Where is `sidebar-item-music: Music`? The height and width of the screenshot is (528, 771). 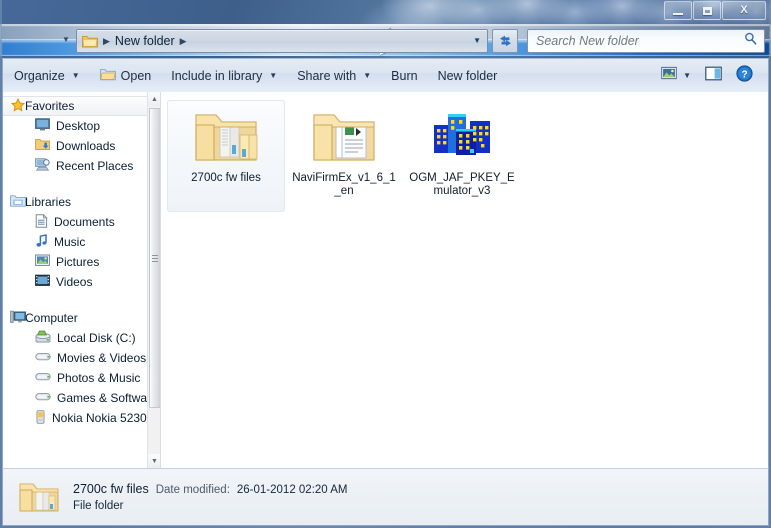 sidebar-item-music: Music is located at coordinates (75, 242).